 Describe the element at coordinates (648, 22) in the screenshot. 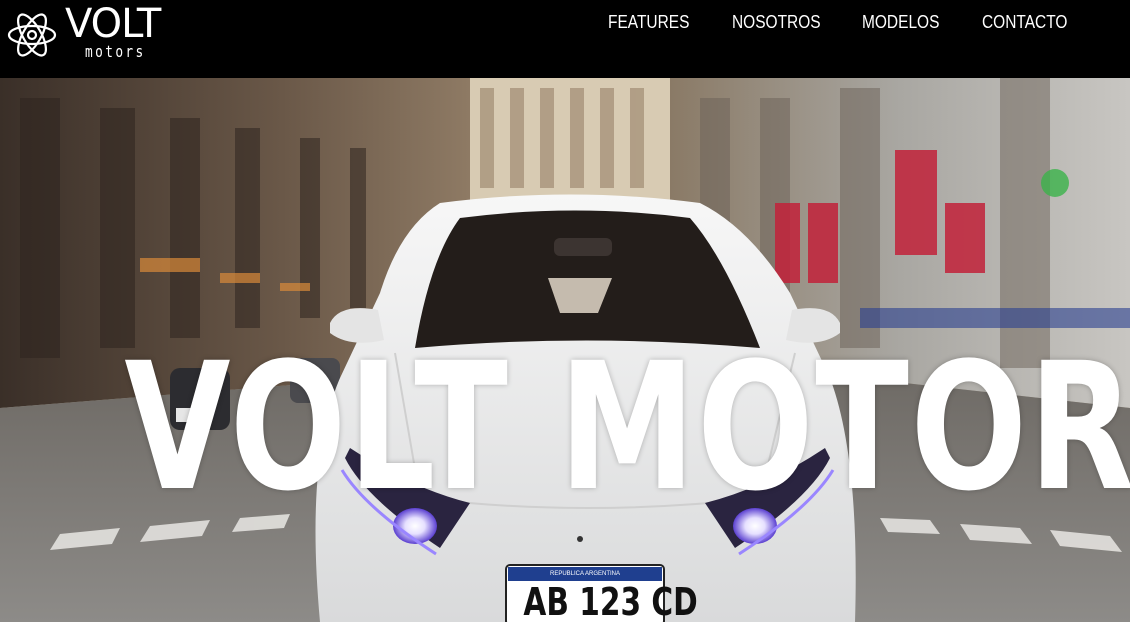

I see `nav-item-features: FEATURES` at that location.